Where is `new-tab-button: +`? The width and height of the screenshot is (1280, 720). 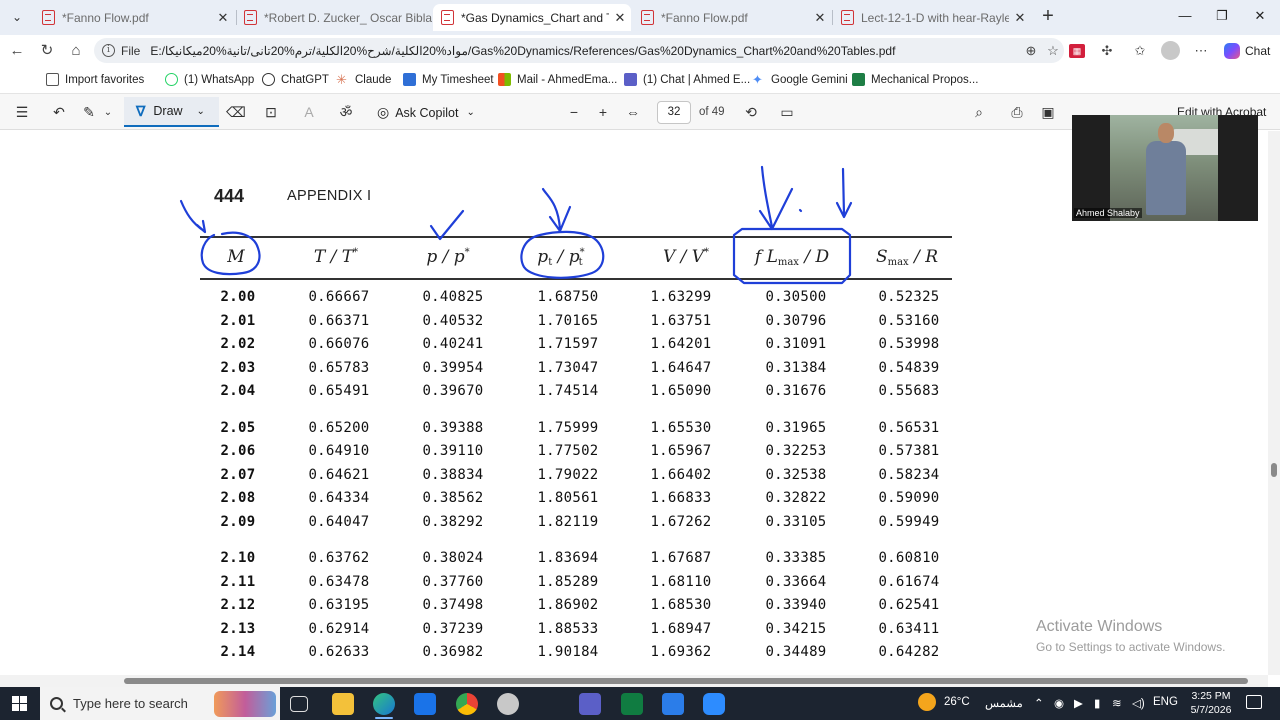
new-tab-button: + is located at coordinates (1048, 17).